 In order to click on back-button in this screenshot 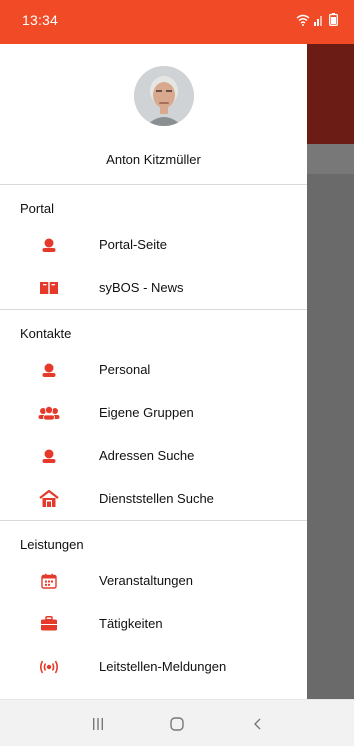, I will do `click(258, 724)`.